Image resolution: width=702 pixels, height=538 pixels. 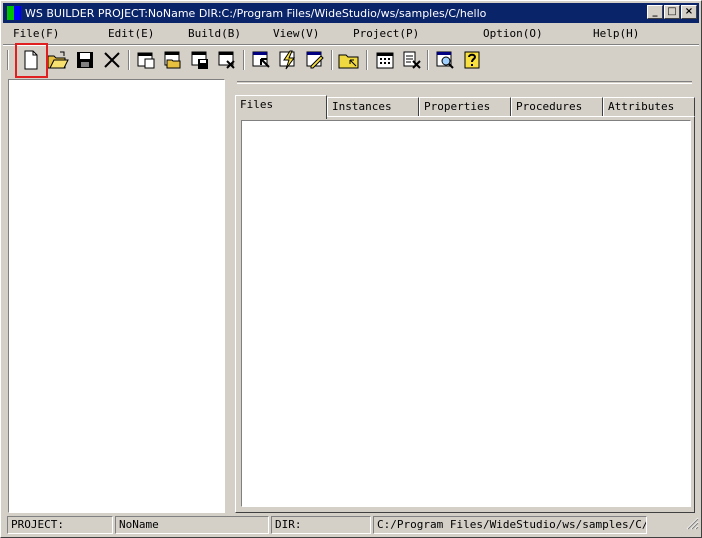 I want to click on tab-properties: Properties, so click(x=465, y=107).